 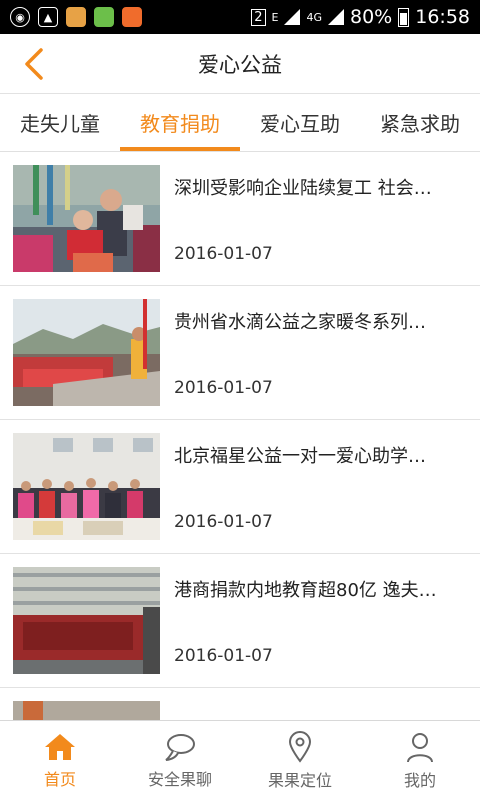 What do you see at coordinates (314, 17) in the screenshot?
I see `network-type-4g: 4G` at bounding box center [314, 17].